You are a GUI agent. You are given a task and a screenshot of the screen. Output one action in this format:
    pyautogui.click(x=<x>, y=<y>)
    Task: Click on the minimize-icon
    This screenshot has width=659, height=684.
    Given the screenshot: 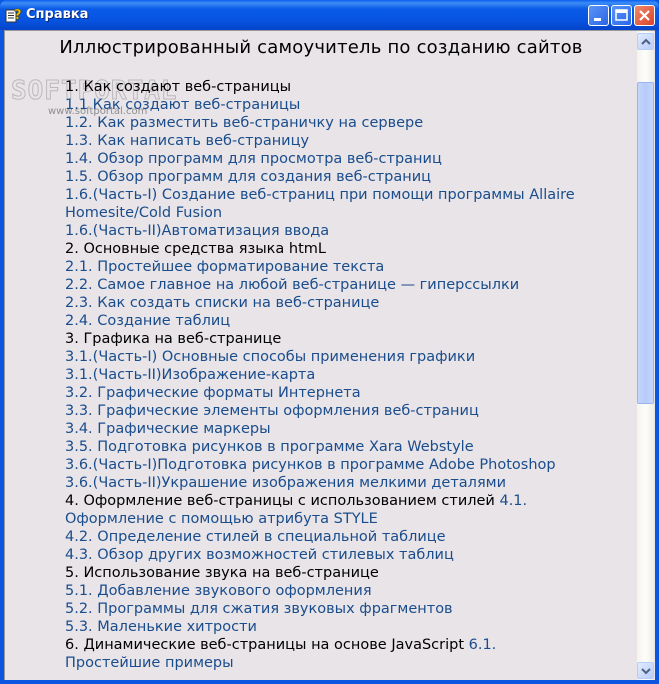 What is the action you would take?
    pyautogui.click(x=597, y=19)
    